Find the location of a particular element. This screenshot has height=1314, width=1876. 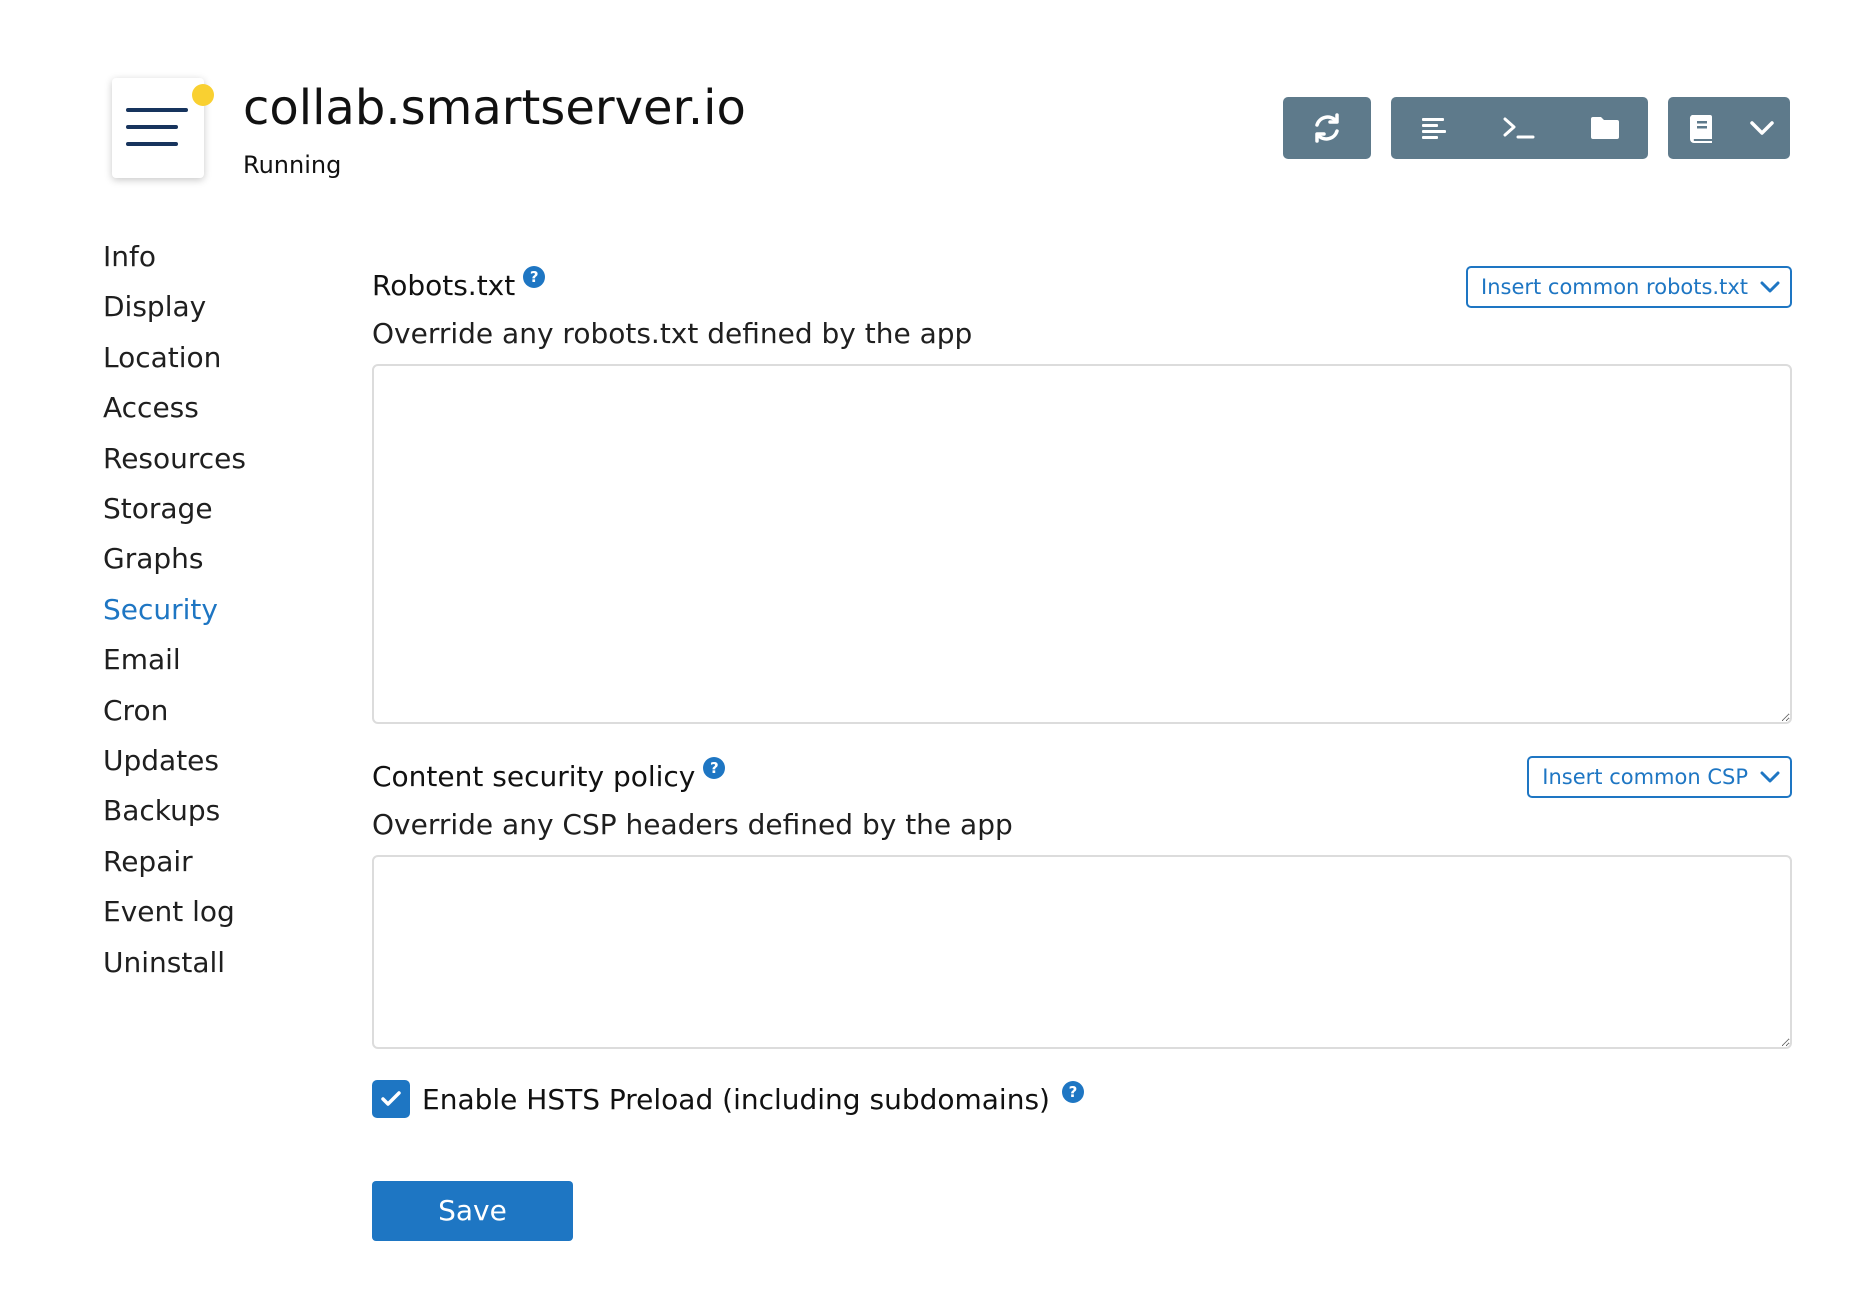

hsts-help-icon: ? is located at coordinates (1072, 1092).